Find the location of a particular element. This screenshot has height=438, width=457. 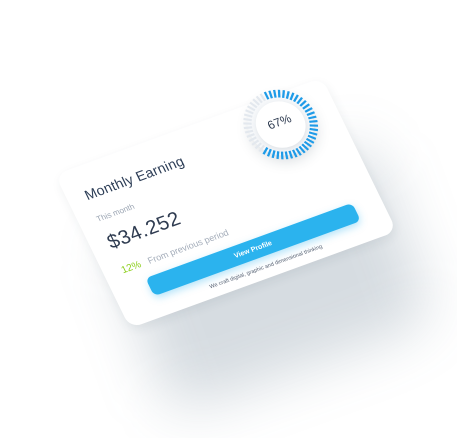

change-percent: 12% is located at coordinates (131, 268).